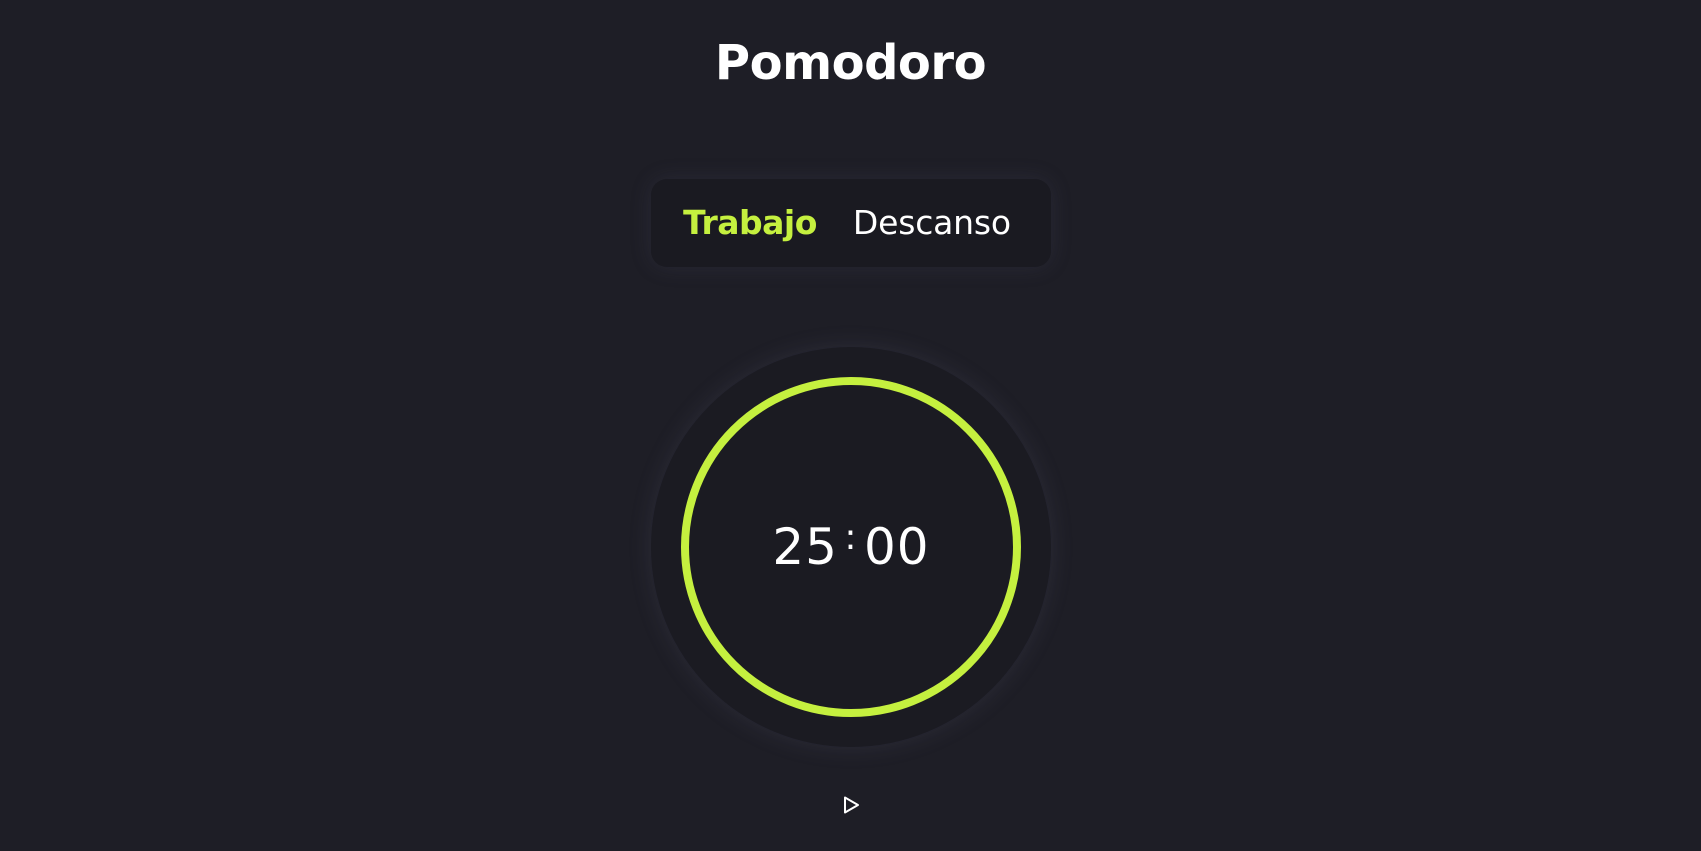  I want to click on tab-descanso: Descanso, so click(932, 223).